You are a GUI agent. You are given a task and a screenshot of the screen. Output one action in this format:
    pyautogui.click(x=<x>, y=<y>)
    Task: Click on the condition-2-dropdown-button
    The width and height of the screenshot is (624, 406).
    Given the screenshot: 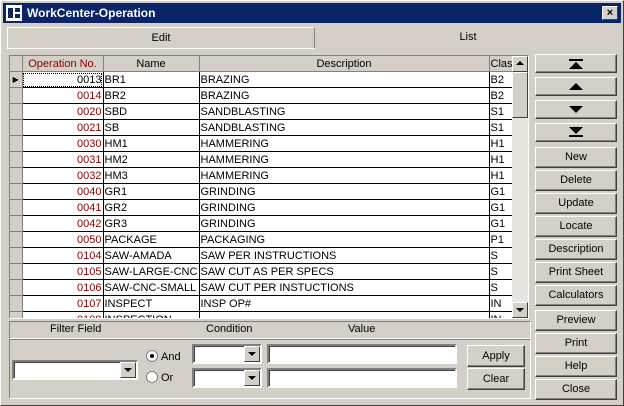 What is the action you would take?
    pyautogui.click(x=252, y=378)
    